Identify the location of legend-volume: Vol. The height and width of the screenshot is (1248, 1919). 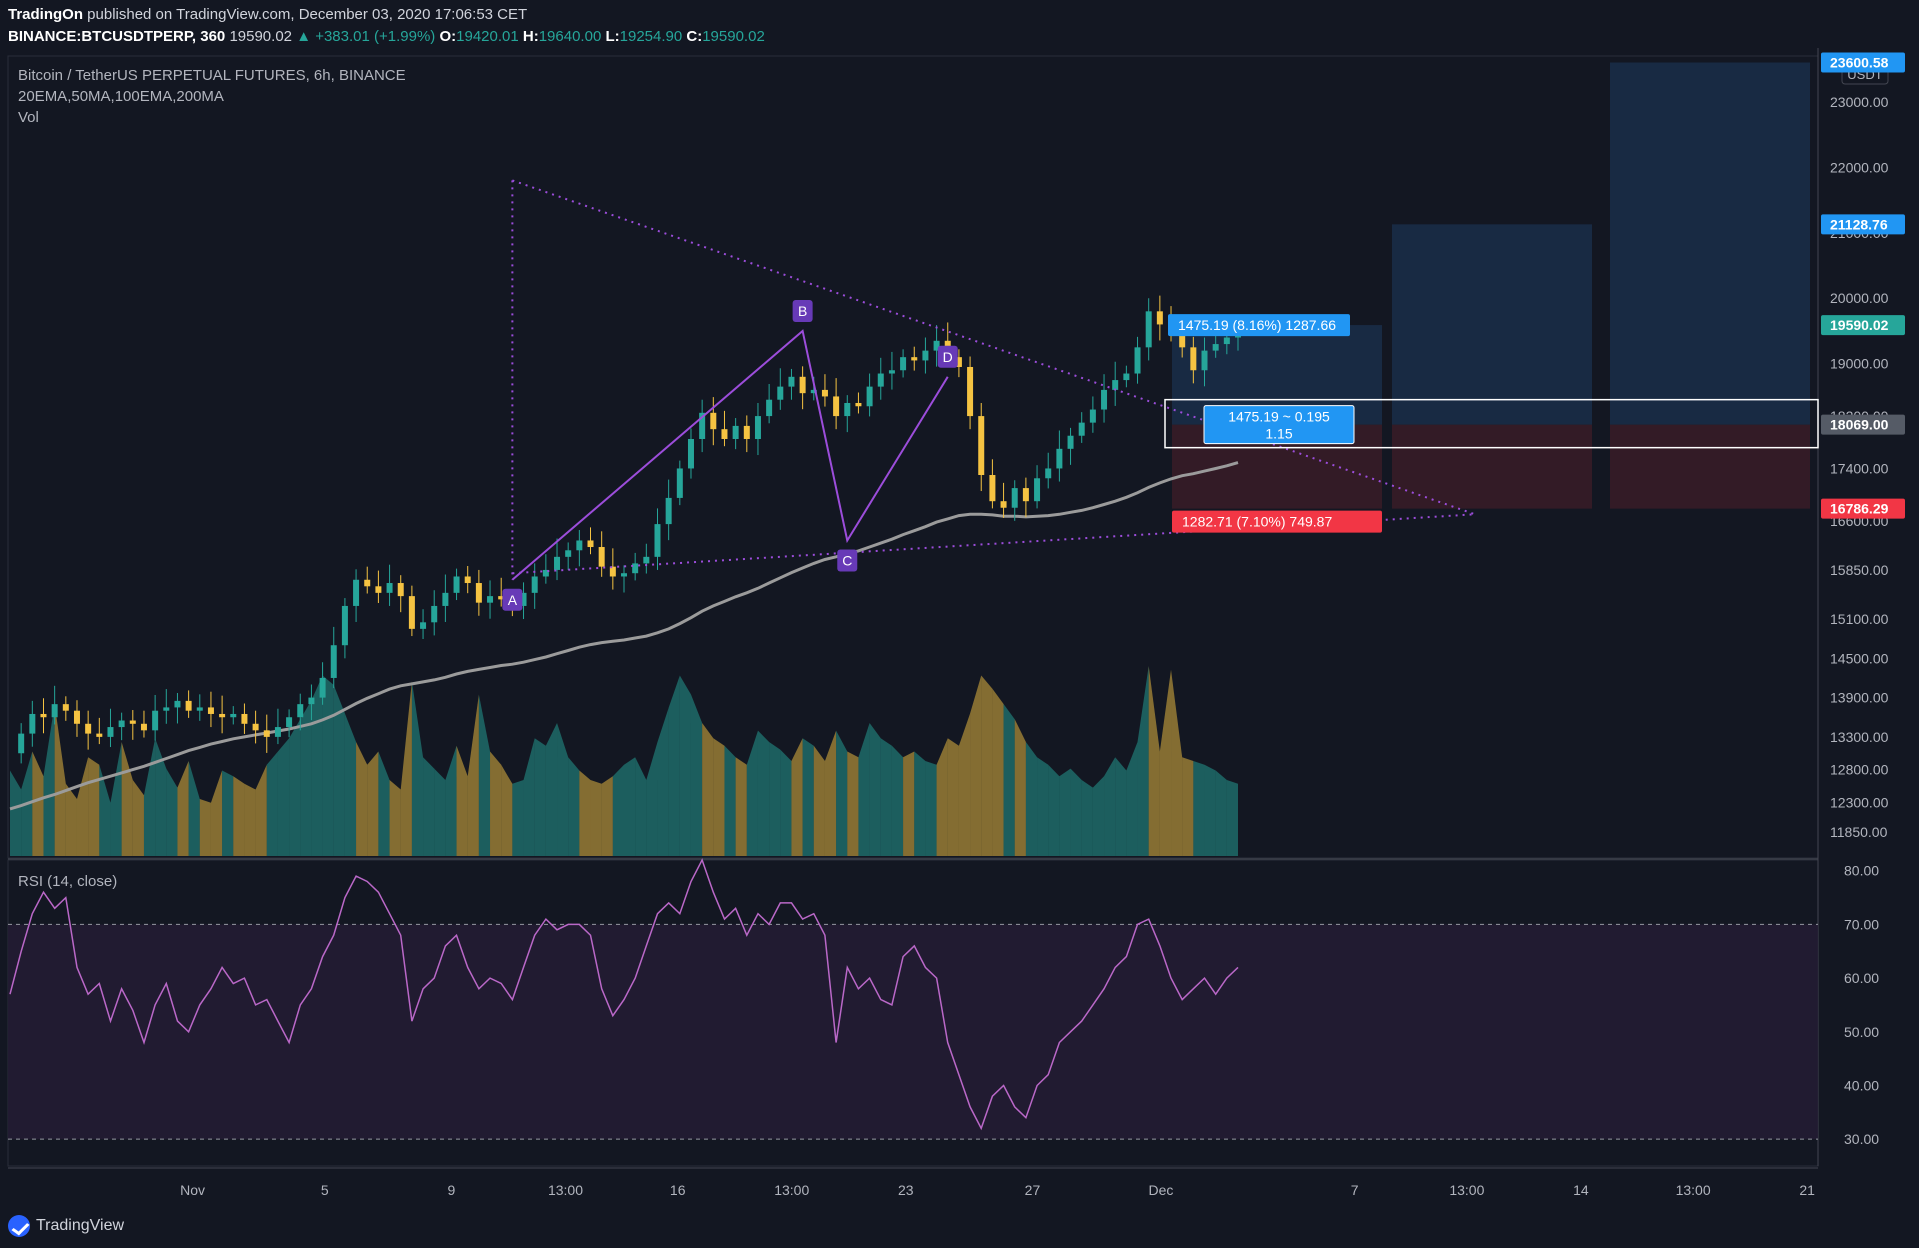
(28, 117).